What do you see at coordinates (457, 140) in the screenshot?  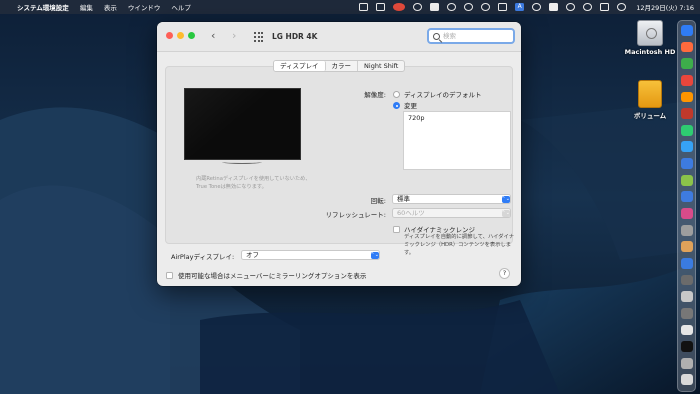 I see `resolution-list: 720p` at bounding box center [457, 140].